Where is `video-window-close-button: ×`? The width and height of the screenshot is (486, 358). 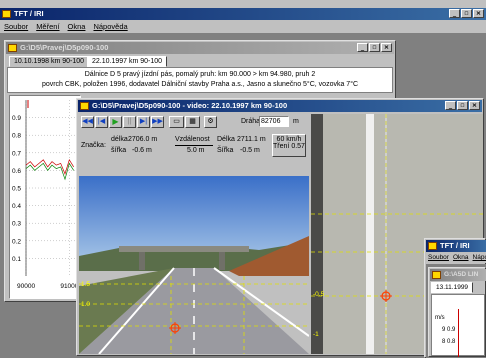
video-window-close-button: × is located at coordinates (474, 105).